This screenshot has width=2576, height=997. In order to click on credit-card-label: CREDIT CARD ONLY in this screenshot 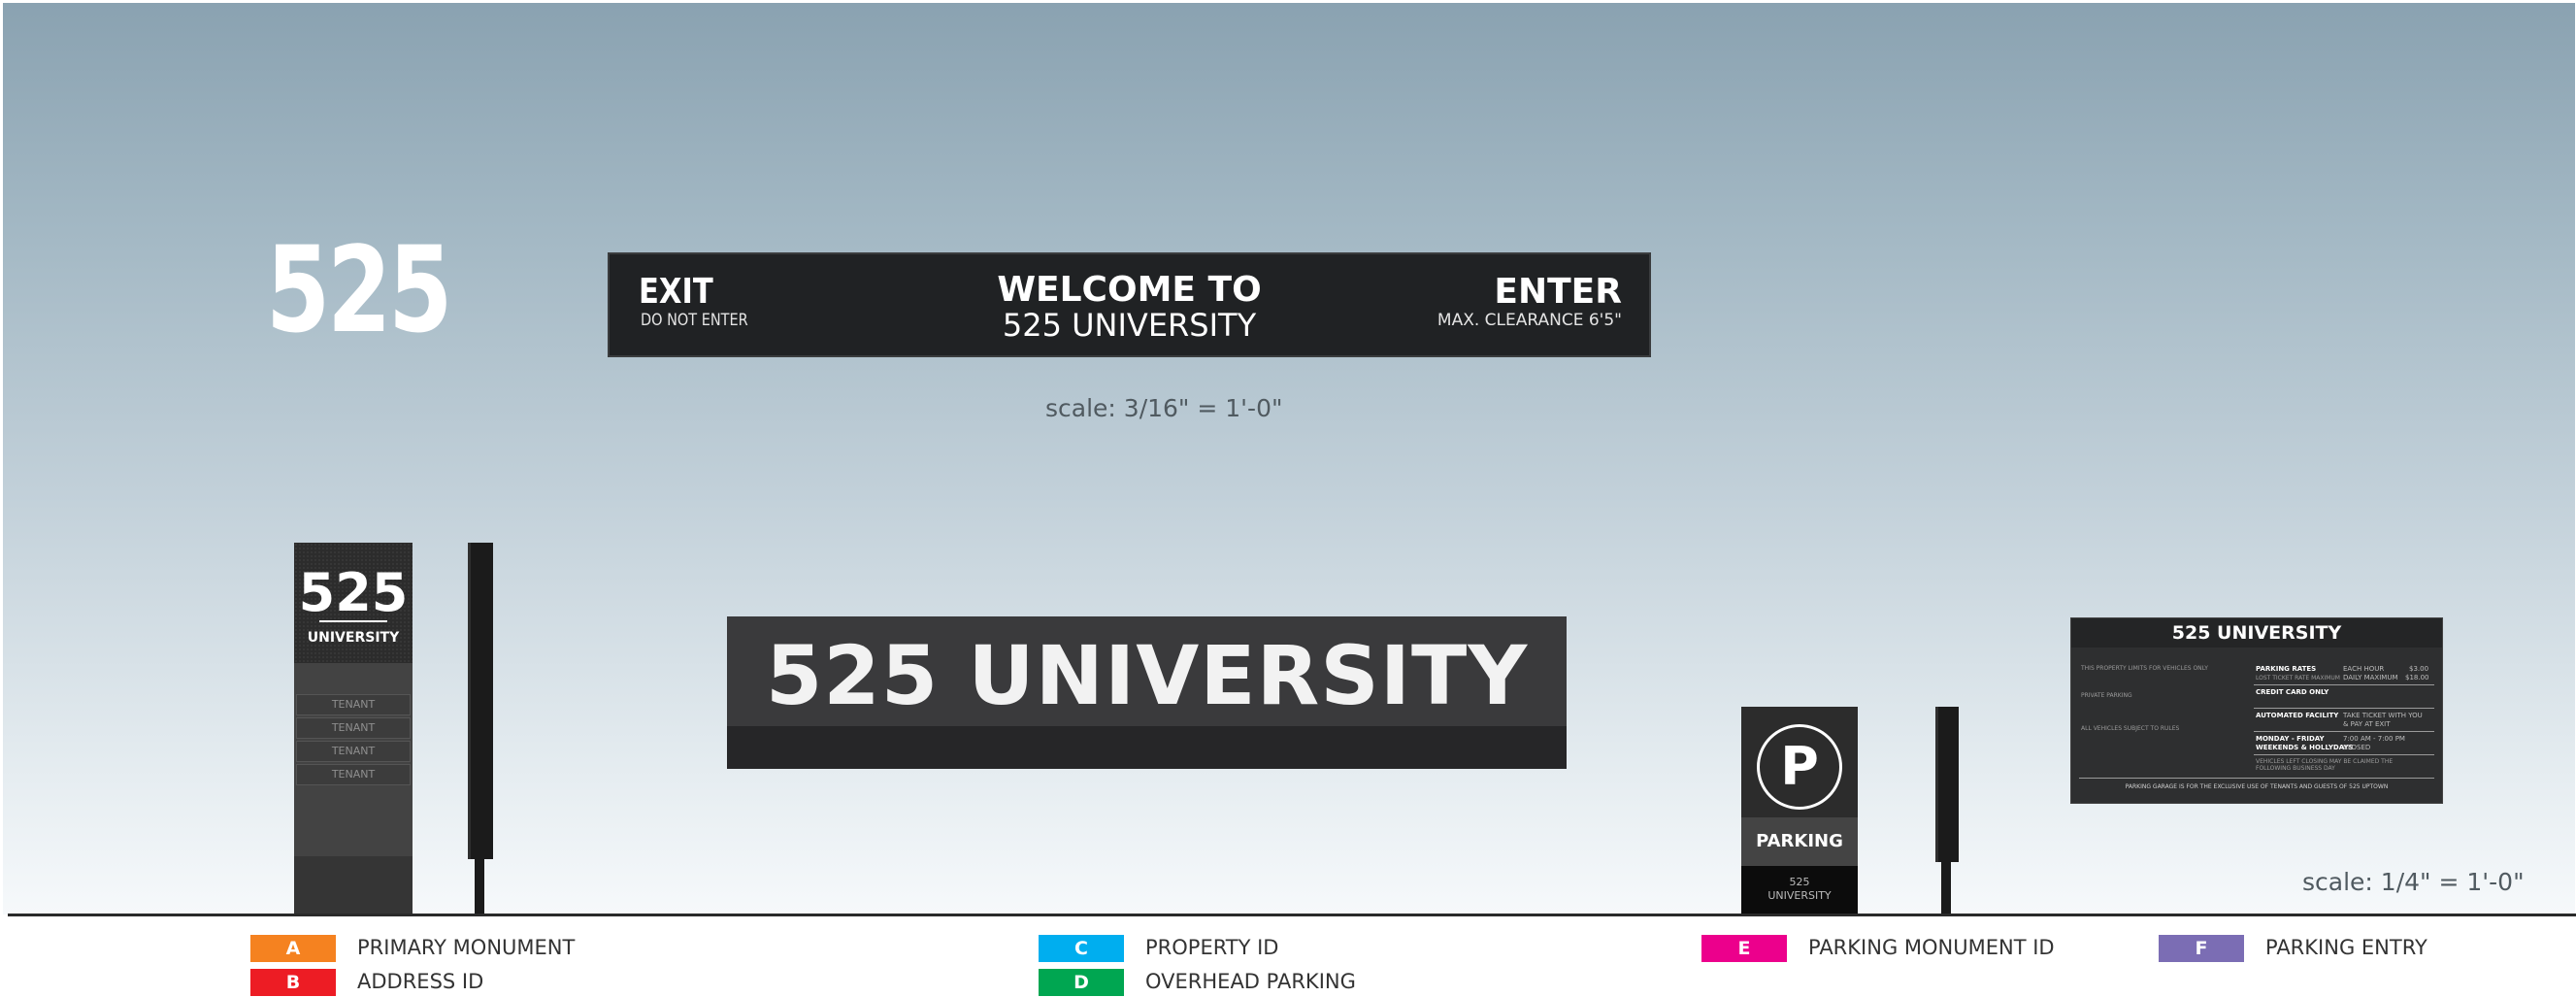, I will do `click(2292, 692)`.